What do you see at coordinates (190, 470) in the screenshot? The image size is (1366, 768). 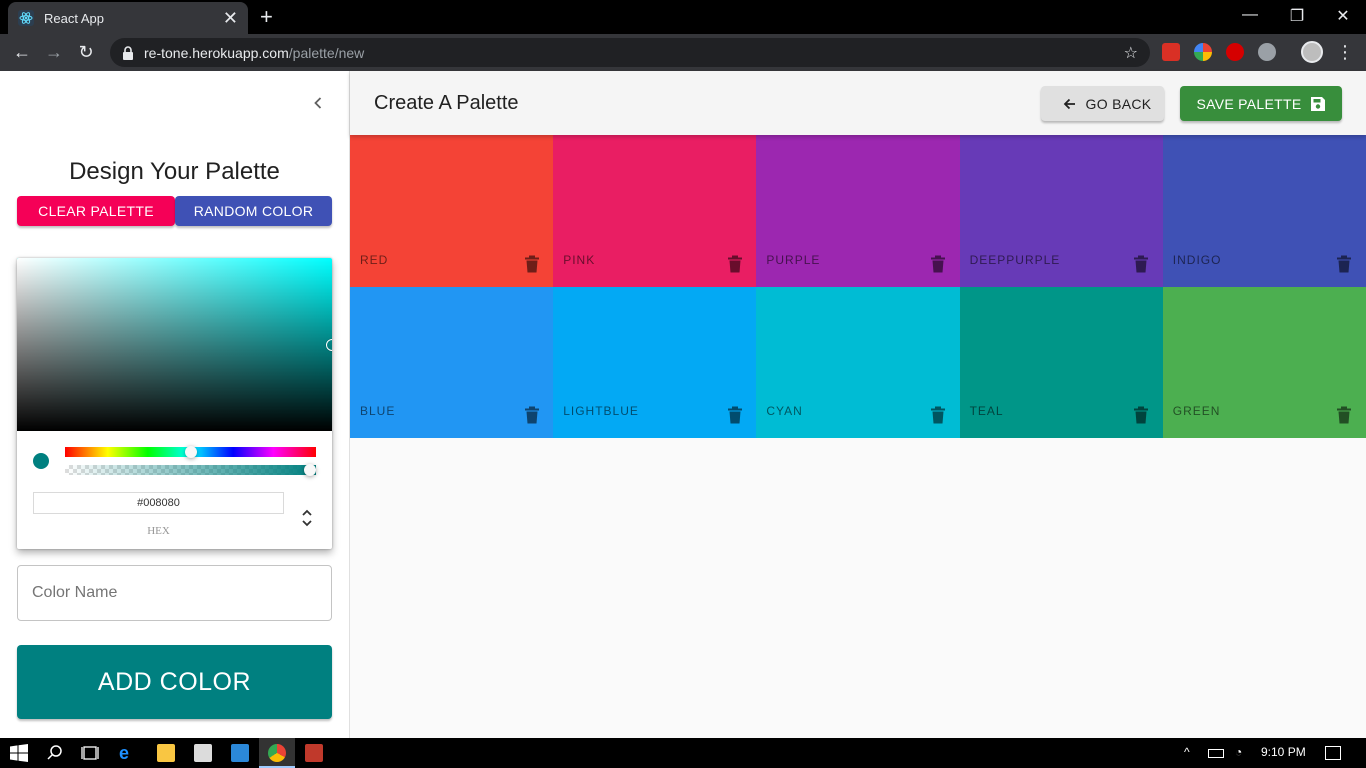 I see `alpha-slider` at bounding box center [190, 470].